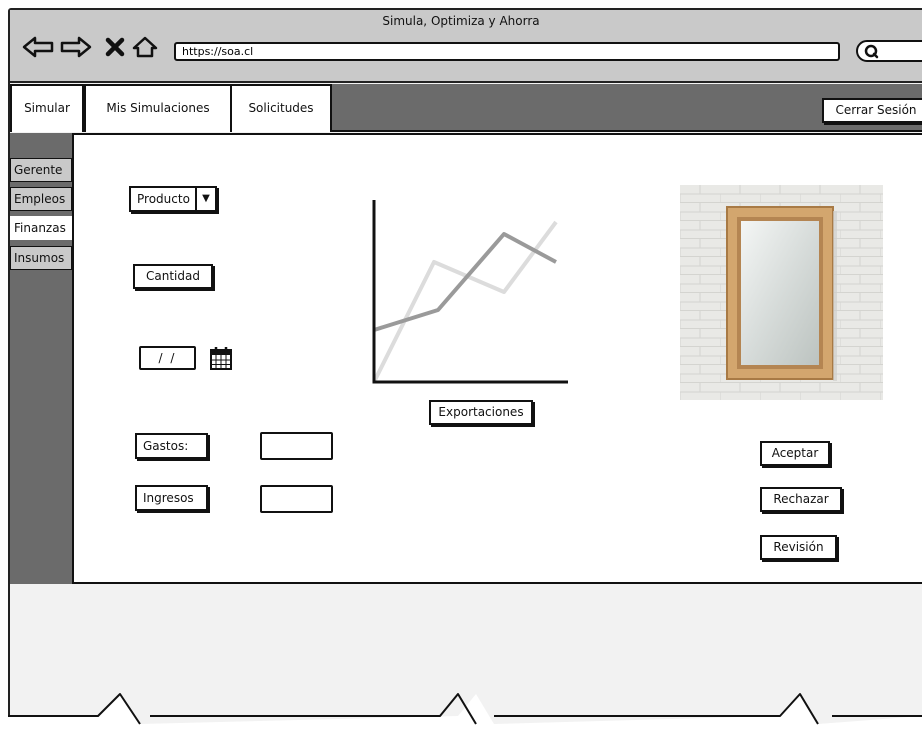 This screenshot has height=731, width=922. I want to click on product-select: Producto ▼, so click(173, 199).